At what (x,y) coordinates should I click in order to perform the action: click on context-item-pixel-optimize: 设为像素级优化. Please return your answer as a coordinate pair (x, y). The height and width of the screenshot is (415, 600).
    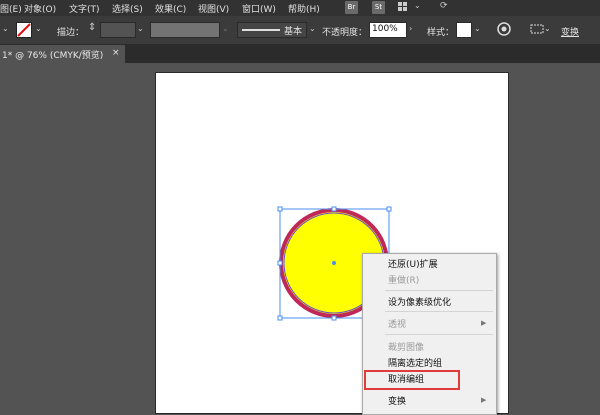
    Looking at the image, I should click on (419, 301).